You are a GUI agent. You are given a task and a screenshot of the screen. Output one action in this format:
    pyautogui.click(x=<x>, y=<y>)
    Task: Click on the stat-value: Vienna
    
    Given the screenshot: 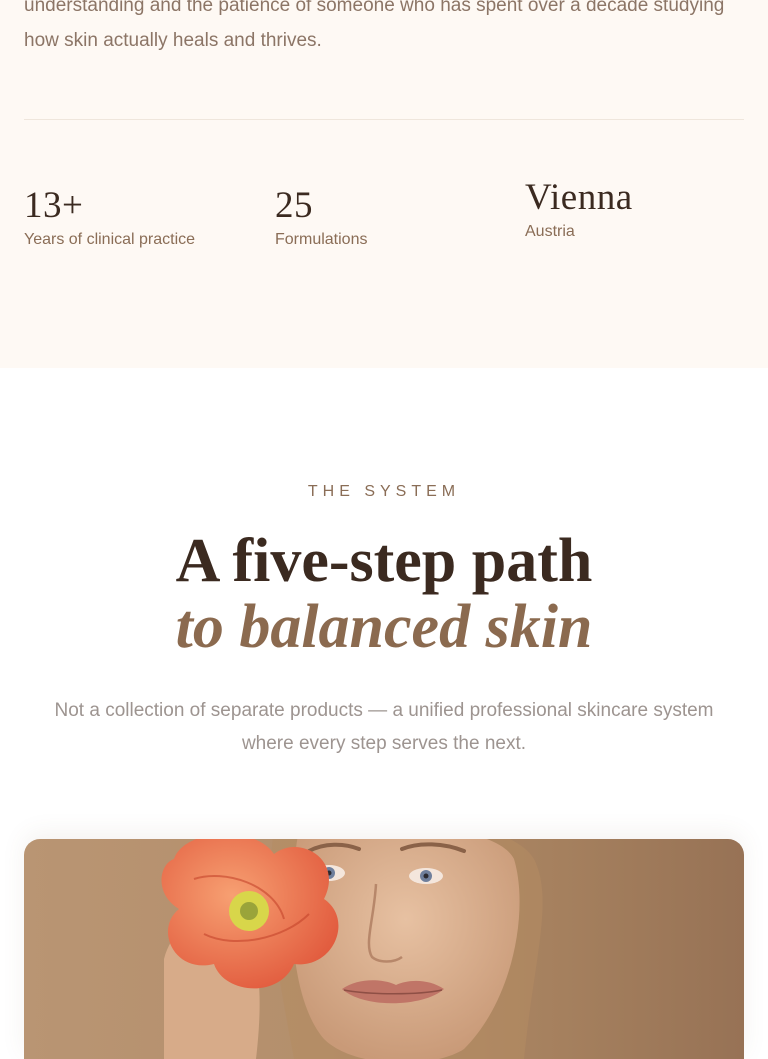 What is the action you would take?
    pyautogui.click(x=579, y=197)
    